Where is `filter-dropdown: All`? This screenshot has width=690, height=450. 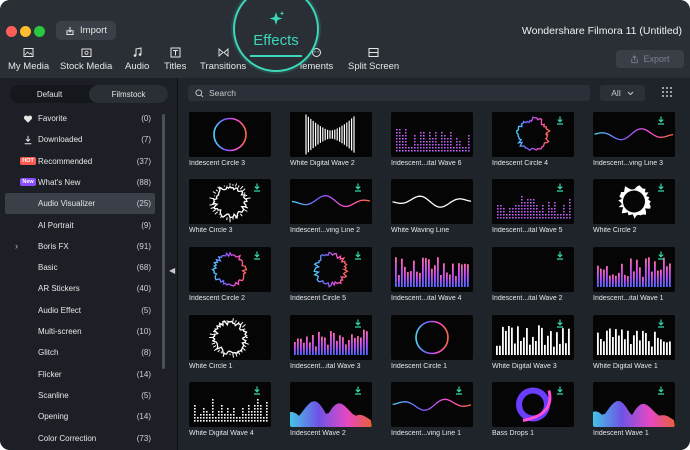
filter-dropdown: All is located at coordinates (622, 93).